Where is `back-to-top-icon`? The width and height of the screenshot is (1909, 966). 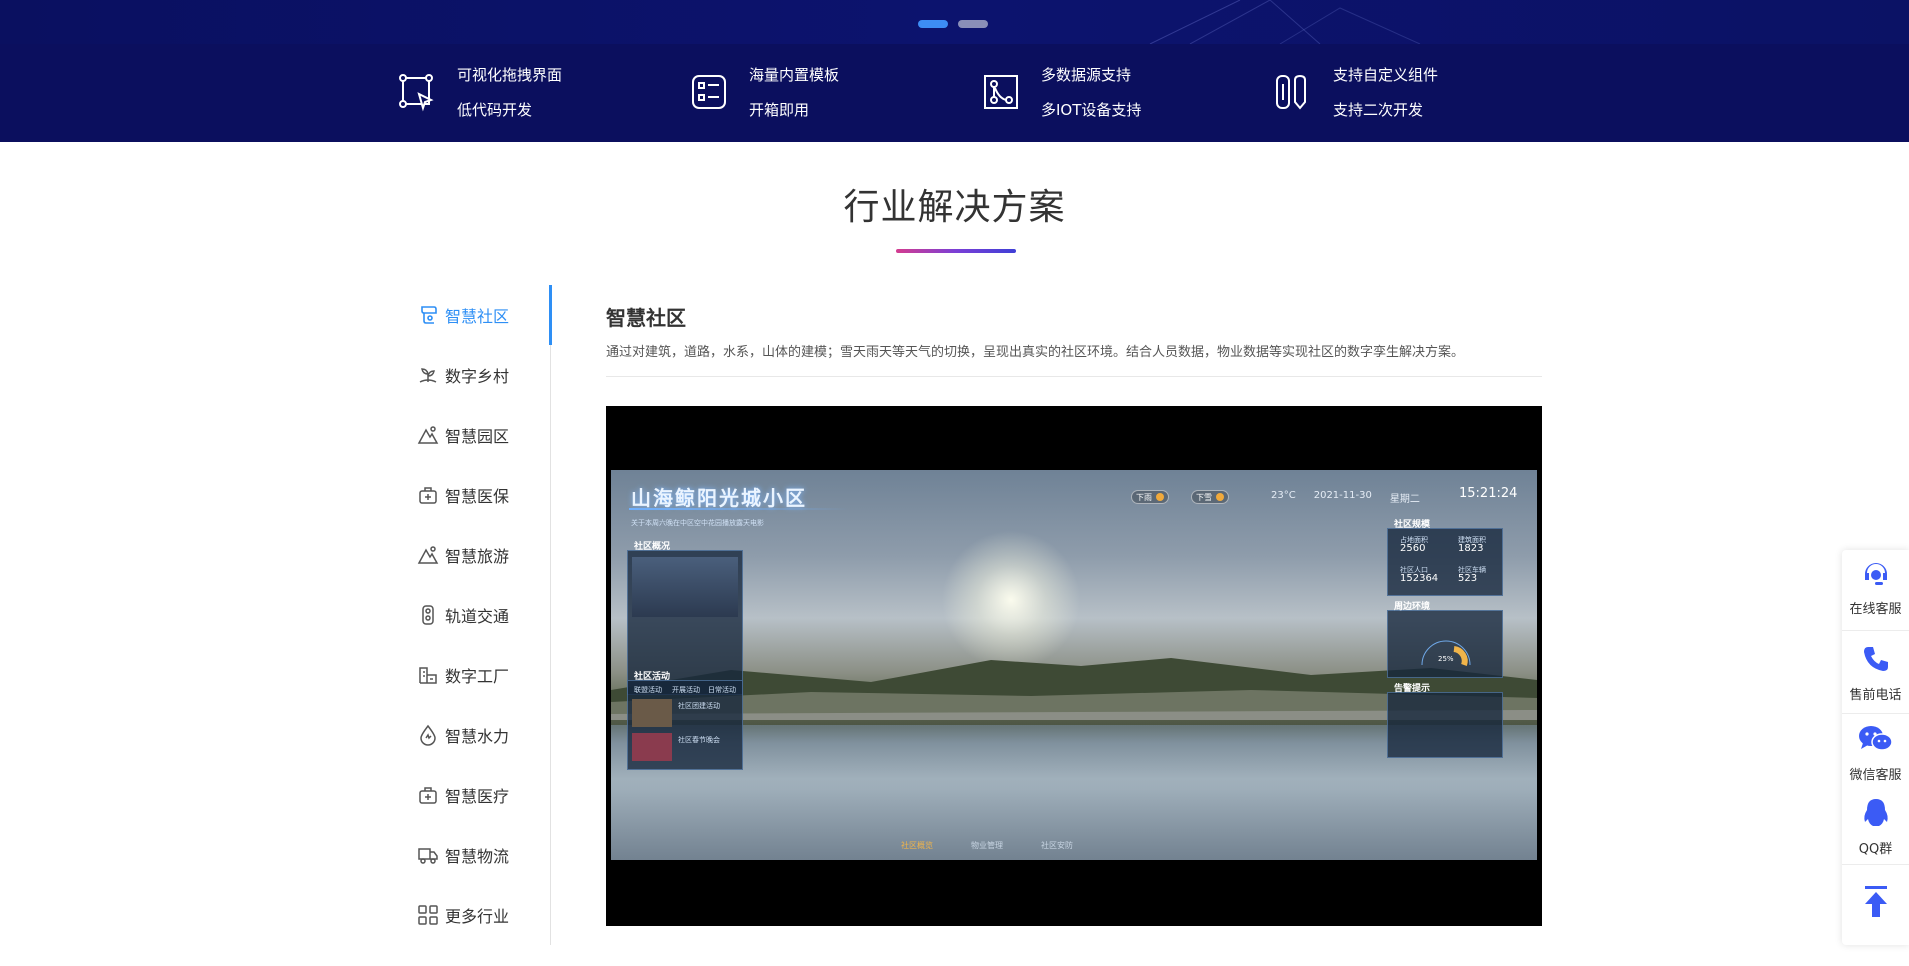
back-to-top-icon is located at coordinates (1876, 904).